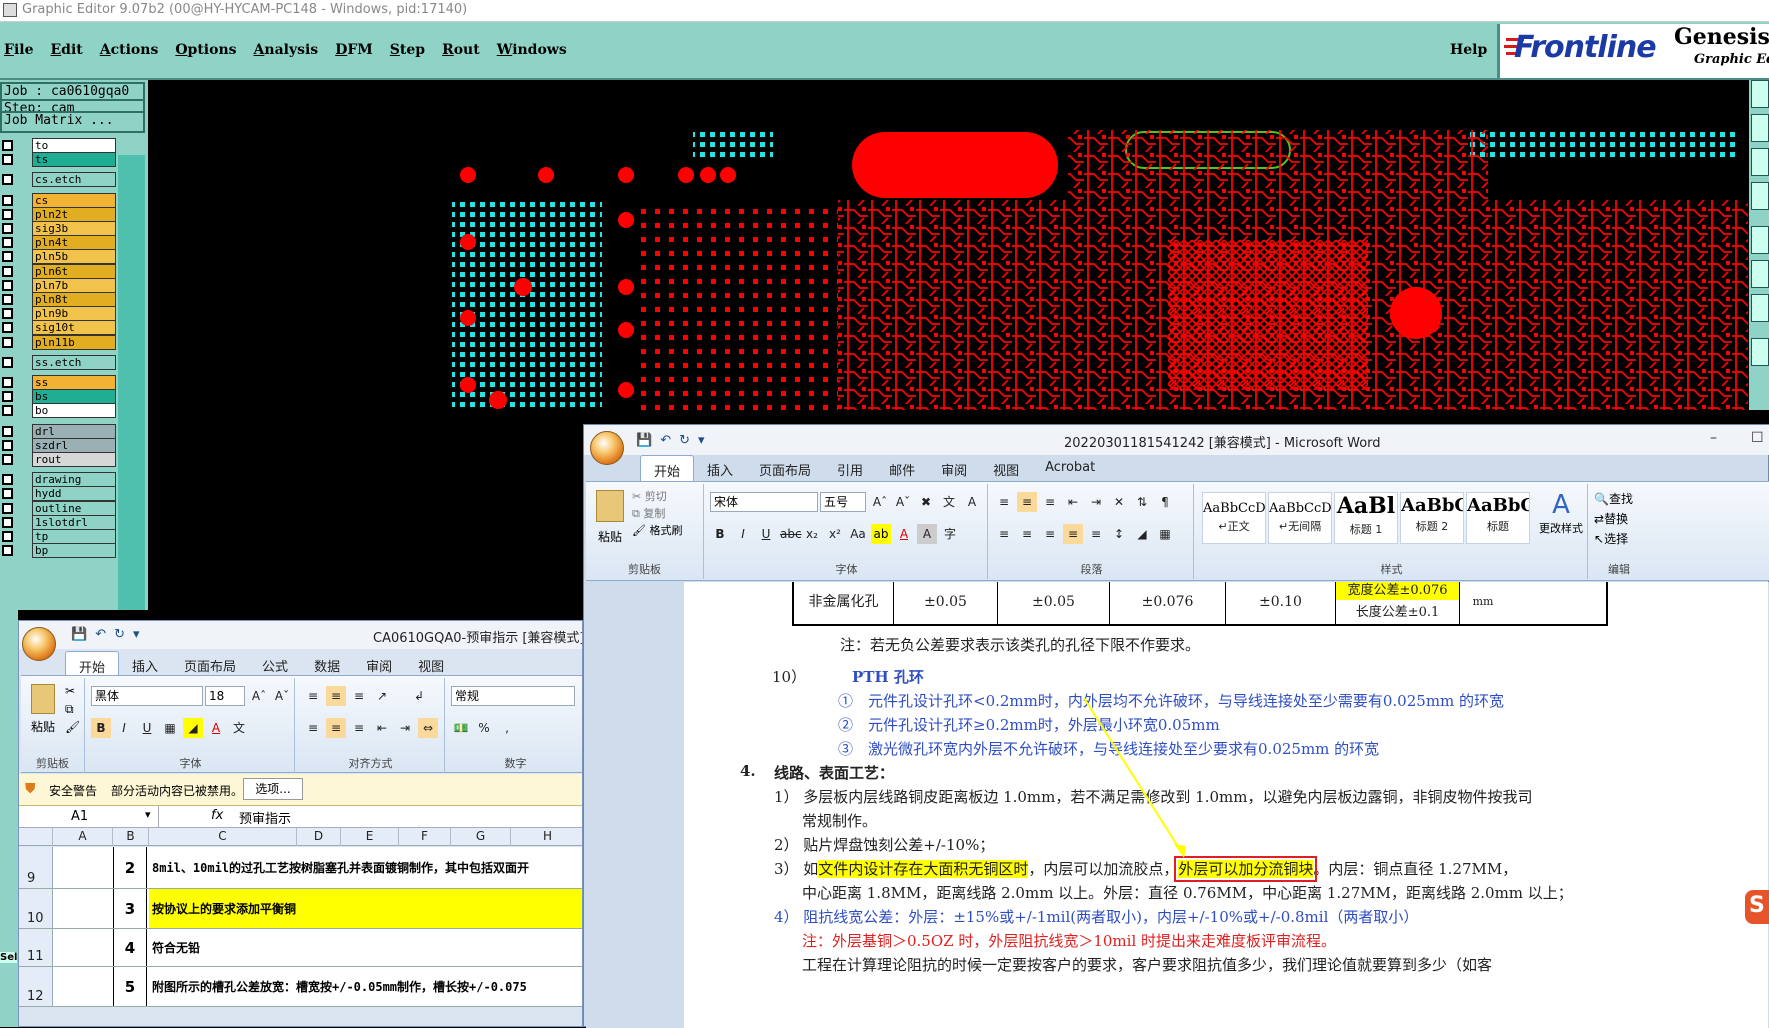 The height and width of the screenshot is (1028, 1769). Describe the element at coordinates (428, 728) in the screenshot. I see `merge-center-icon: ⇔` at that location.